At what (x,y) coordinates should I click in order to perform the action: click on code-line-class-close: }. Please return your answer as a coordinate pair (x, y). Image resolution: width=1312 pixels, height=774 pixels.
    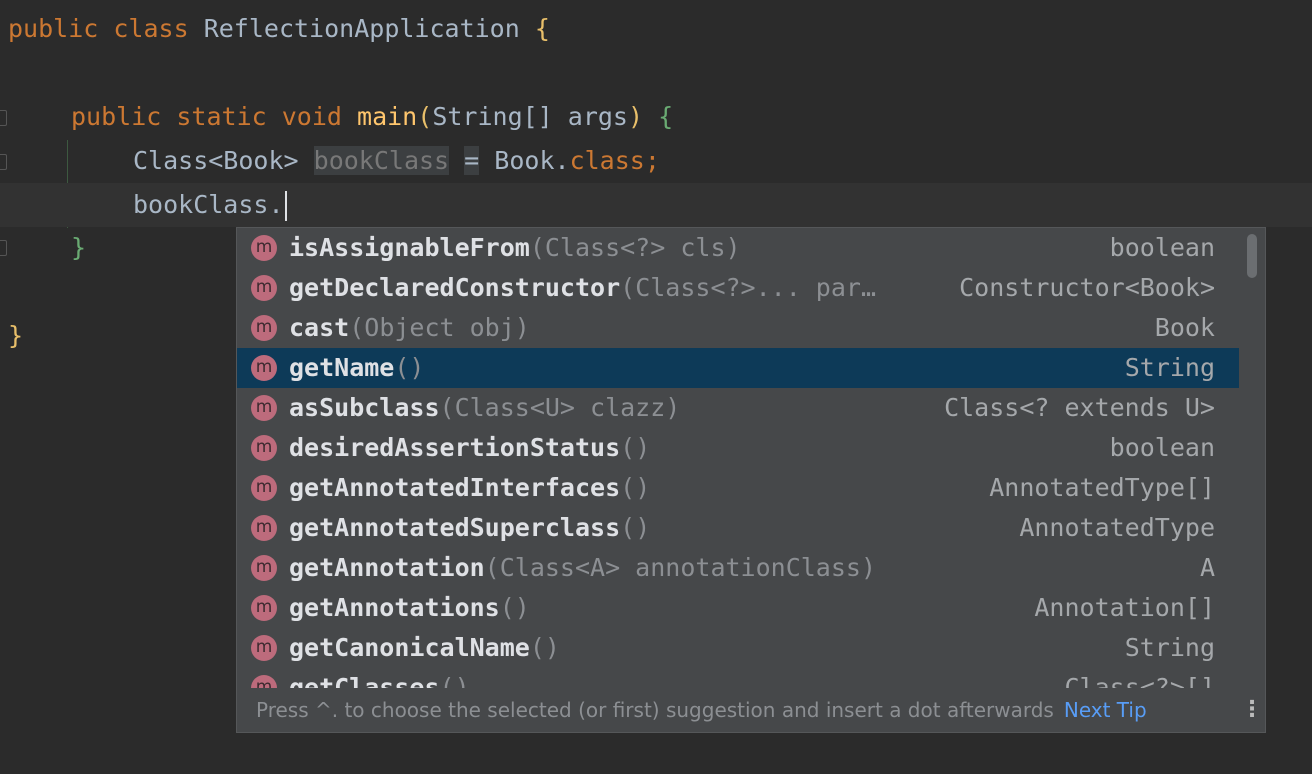
    Looking at the image, I should click on (15, 336).